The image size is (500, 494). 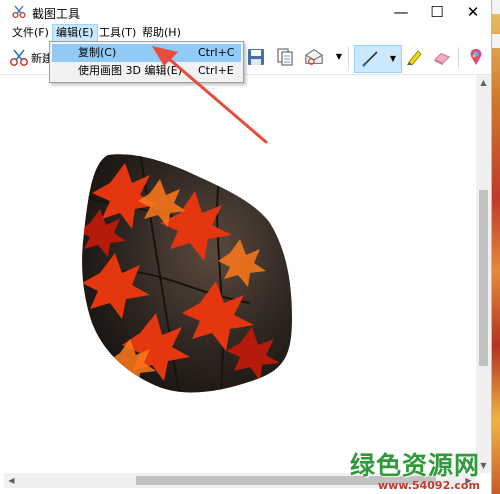 I want to click on copy-icon, so click(x=285, y=57).